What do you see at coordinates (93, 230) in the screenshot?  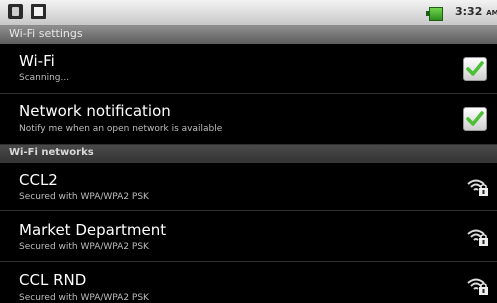 I see `network-name: Market Department` at bounding box center [93, 230].